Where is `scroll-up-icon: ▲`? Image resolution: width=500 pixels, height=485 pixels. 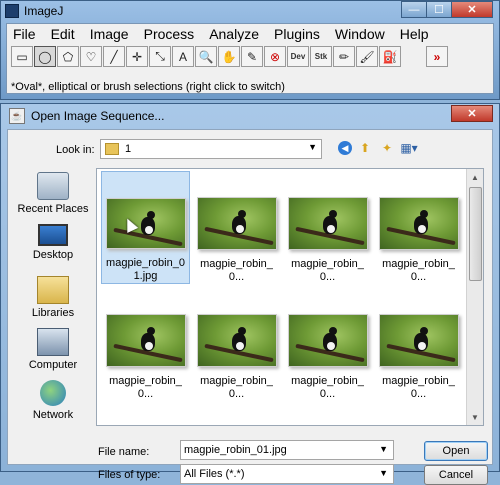
scroll-up-icon: ▲ is located at coordinates (475, 177).